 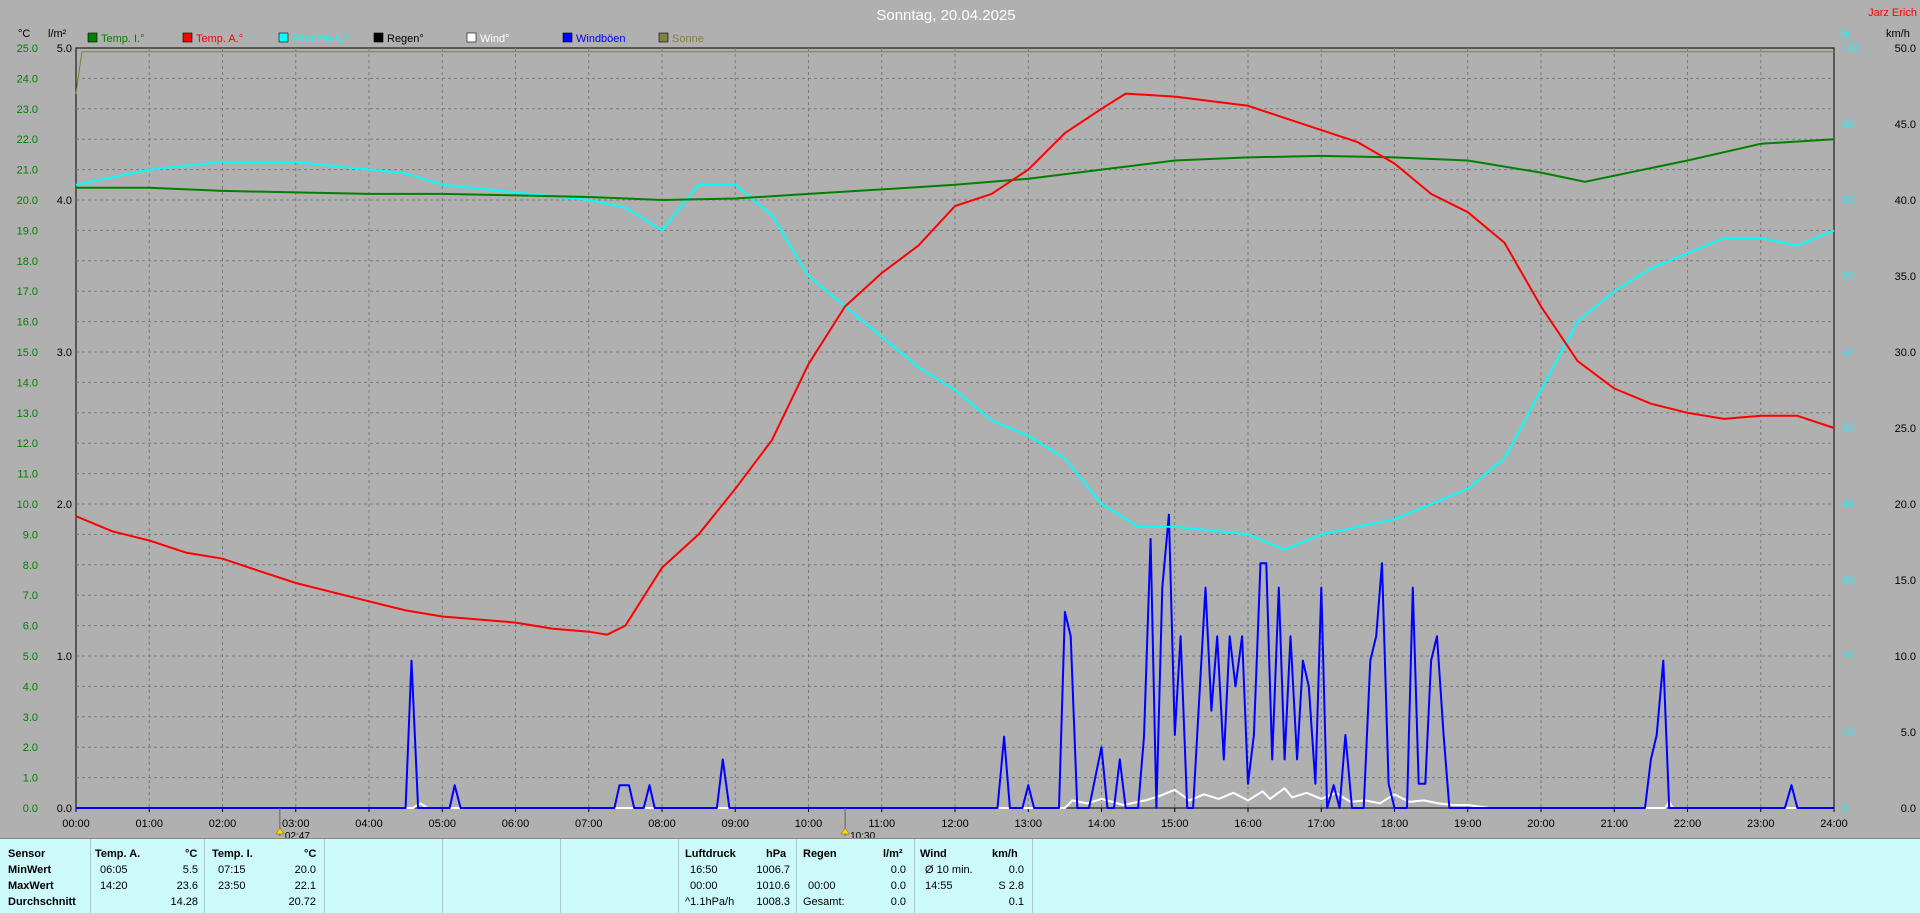 What do you see at coordinates (1848, 353) in the screenshot?
I see `humidity-tick-label: 60` at bounding box center [1848, 353].